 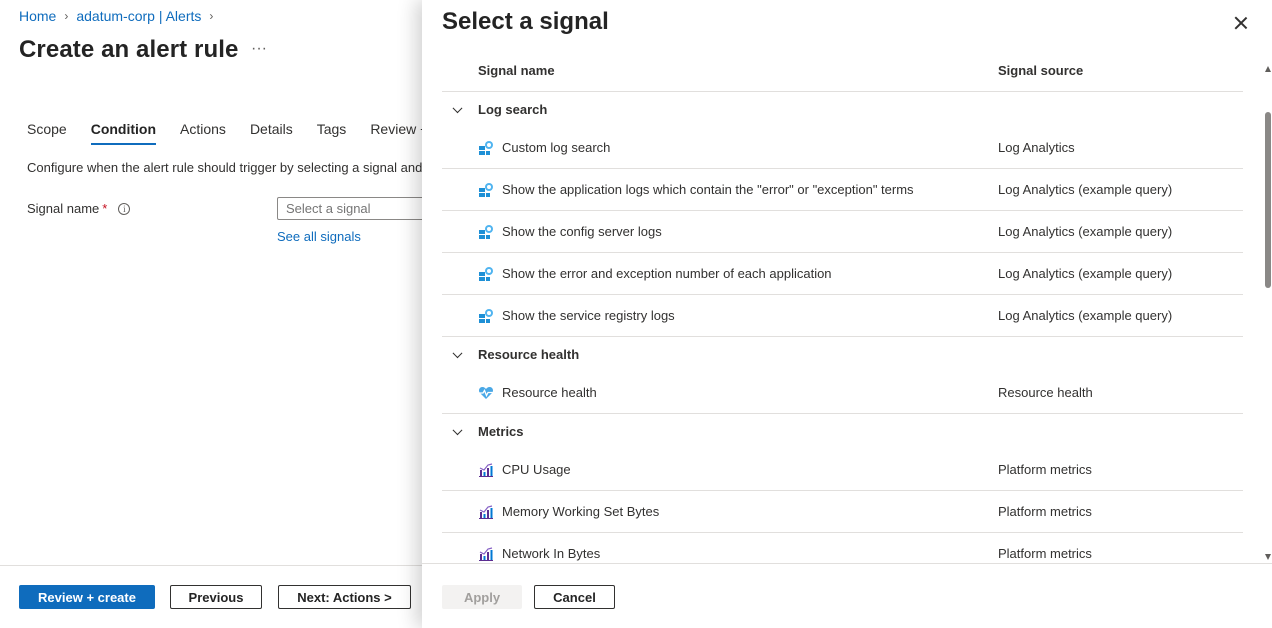 What do you see at coordinates (525, 21) in the screenshot?
I see `panel-title: Select a signal` at bounding box center [525, 21].